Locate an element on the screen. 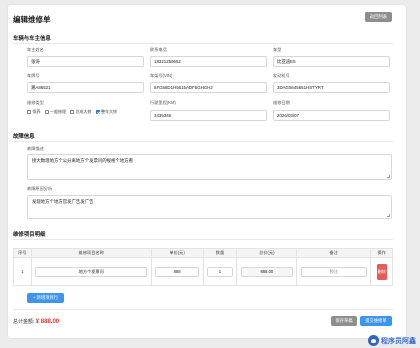 The height and width of the screenshot is (348, 420). watermark: 程序员阿鑫 is located at coordinates (392, 340).